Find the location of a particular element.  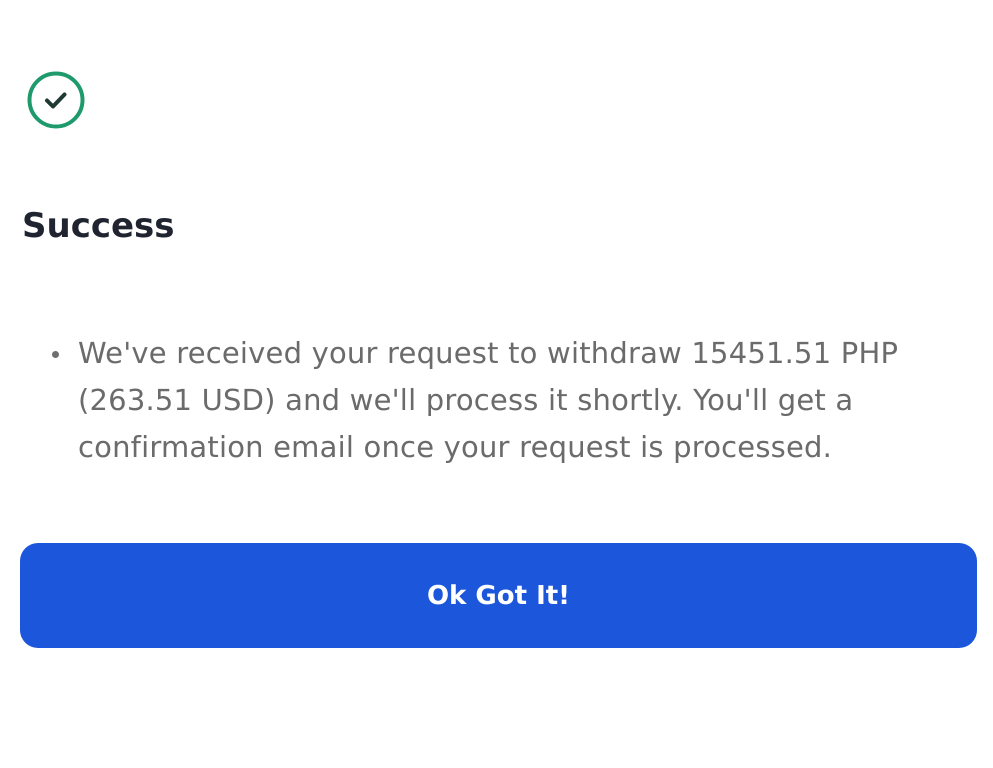

success-title: Success is located at coordinates (98, 226).